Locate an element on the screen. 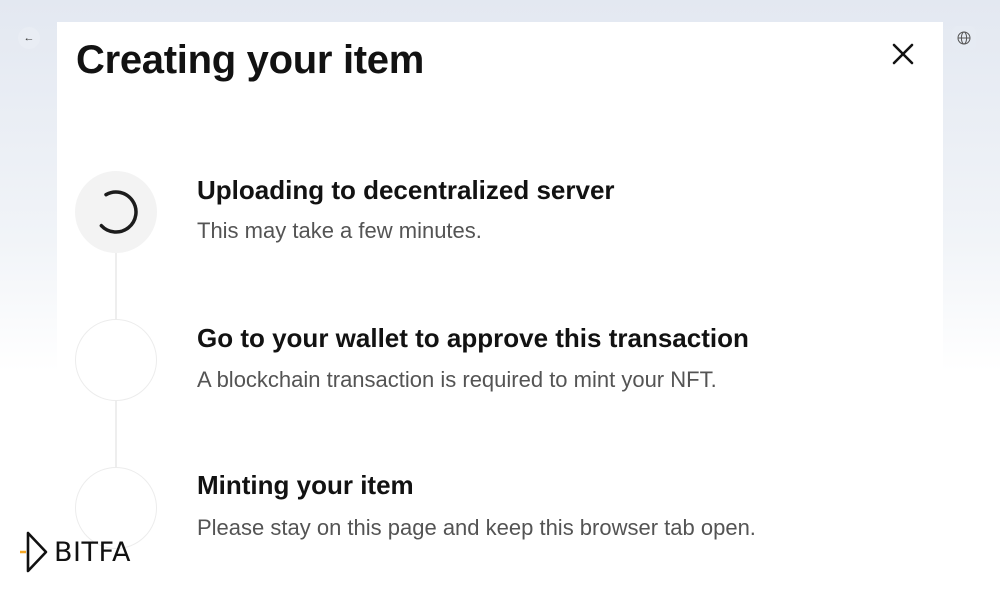 This screenshot has width=1000, height=600. close-icon is located at coordinates (903, 54).